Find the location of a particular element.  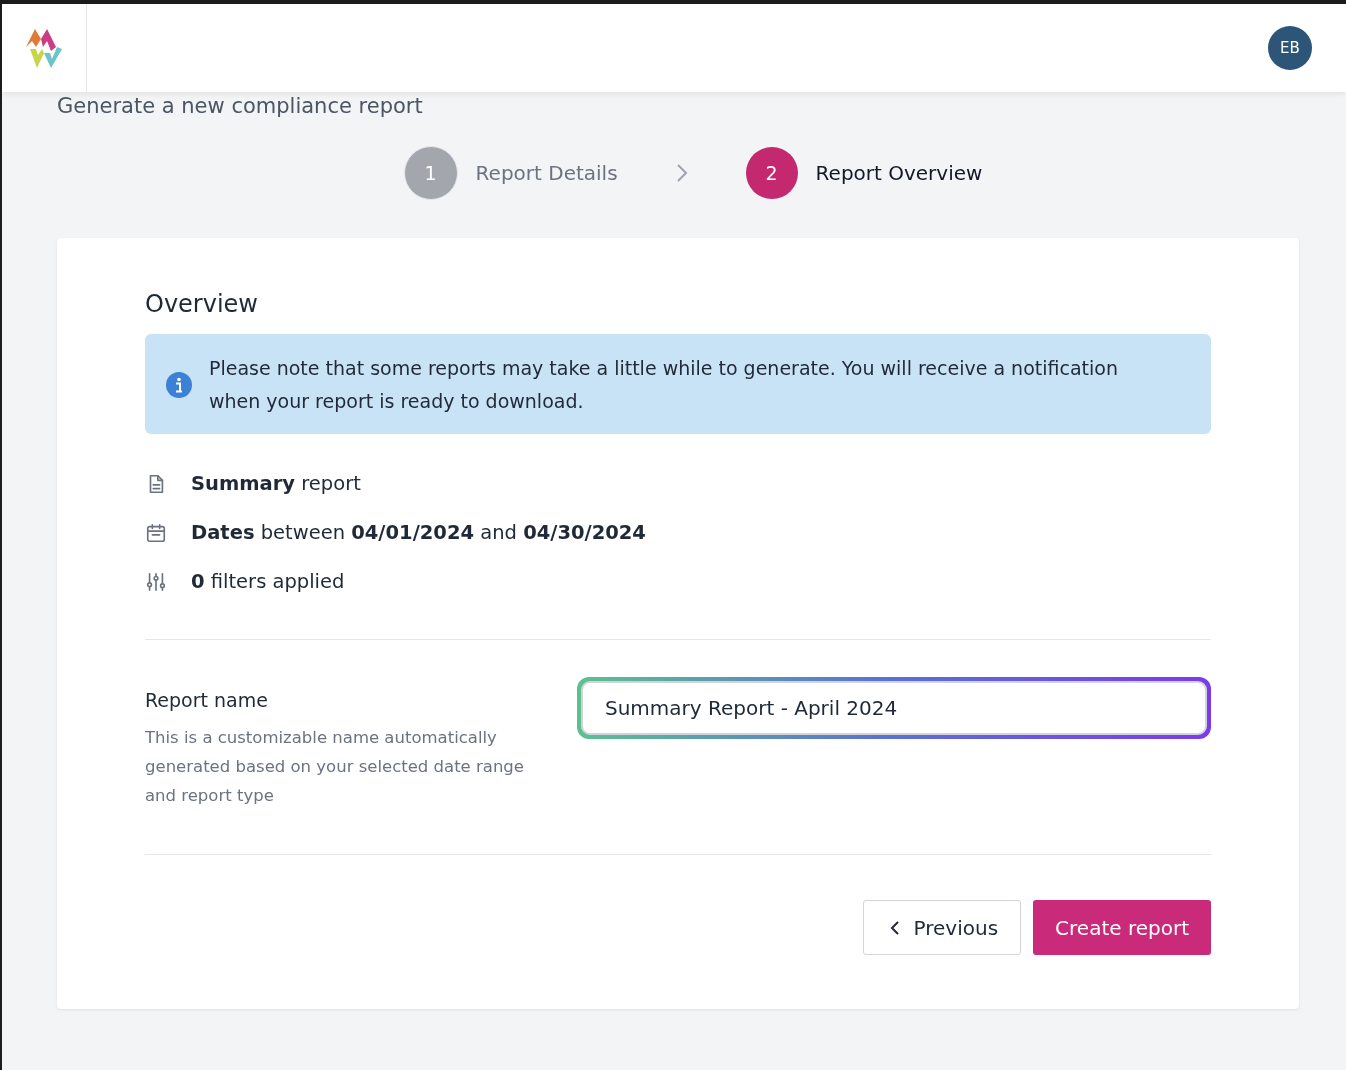

user-avatar: EB is located at coordinates (1290, 48).